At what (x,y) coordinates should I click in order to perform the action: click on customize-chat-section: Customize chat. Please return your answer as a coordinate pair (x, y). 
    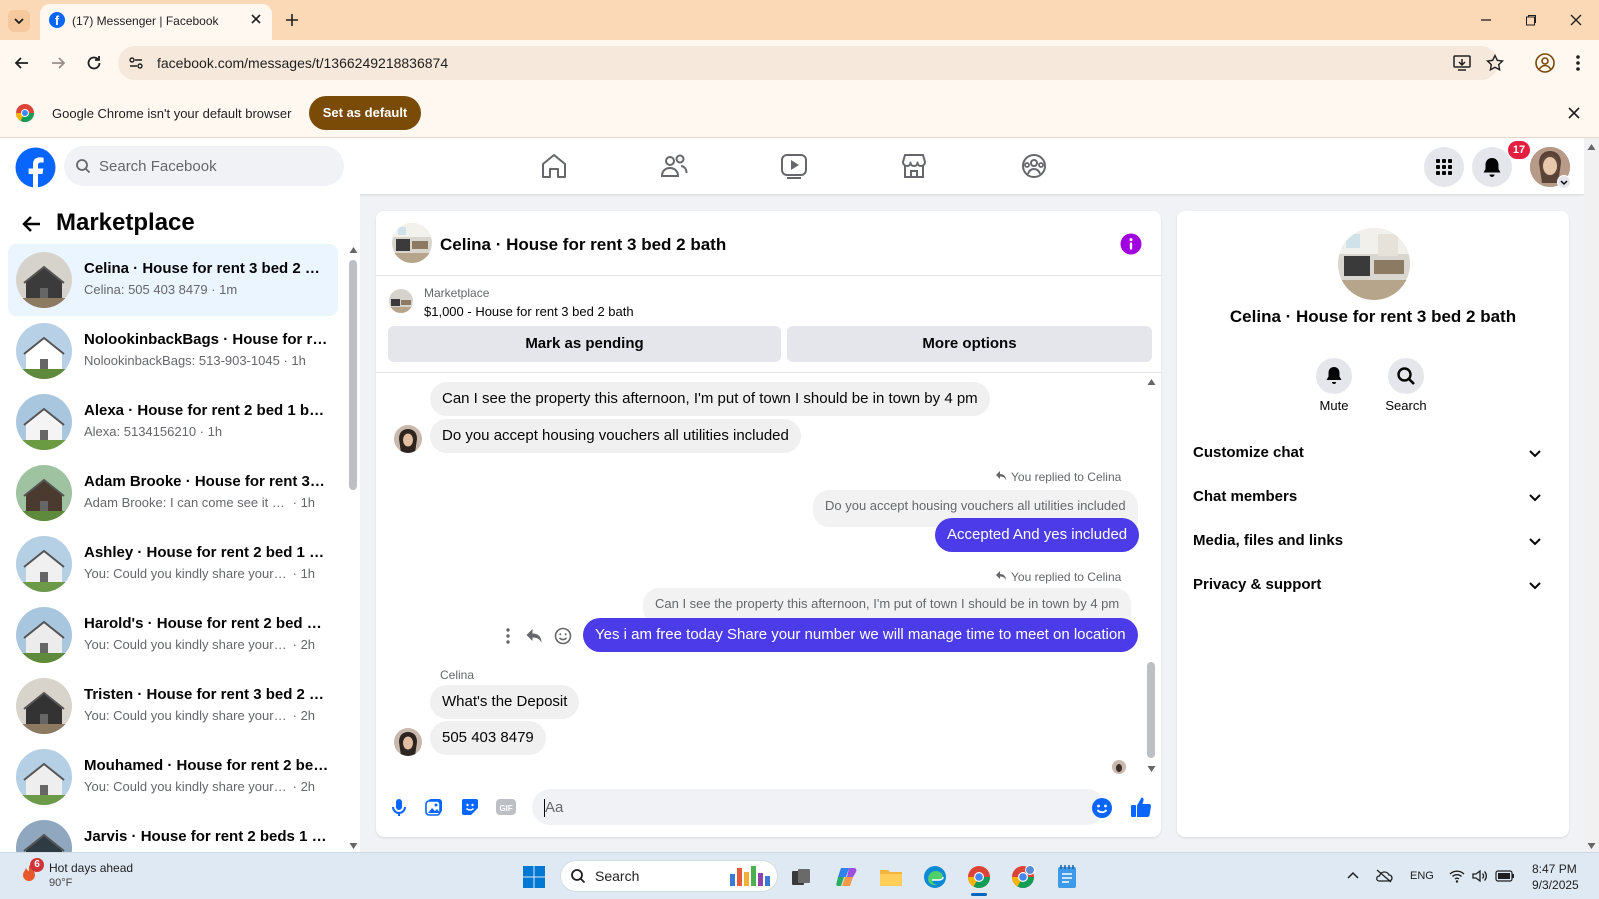
    Looking at the image, I should click on (1373, 453).